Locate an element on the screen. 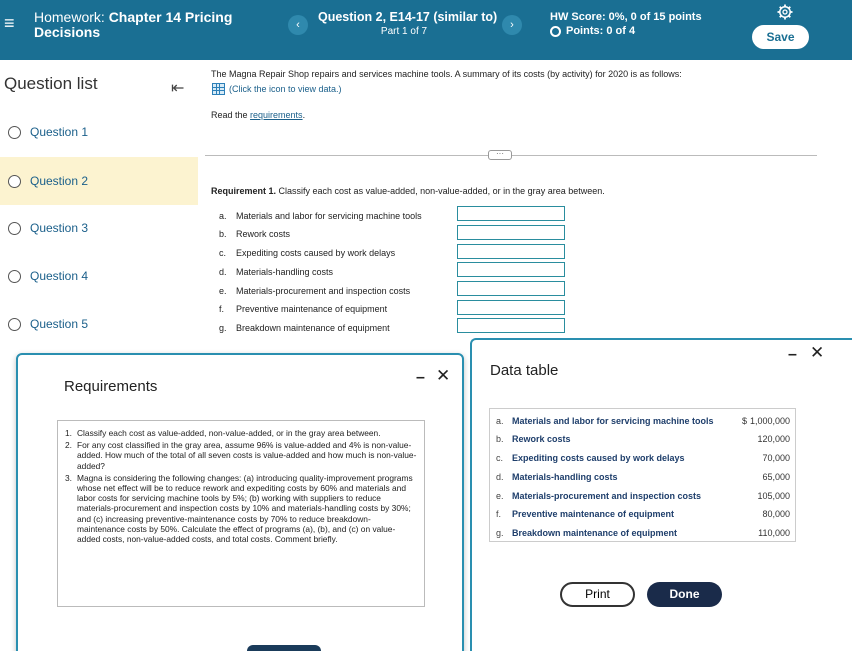 The height and width of the screenshot is (651, 852). data-value: 65,000 is located at coordinates (776, 476).